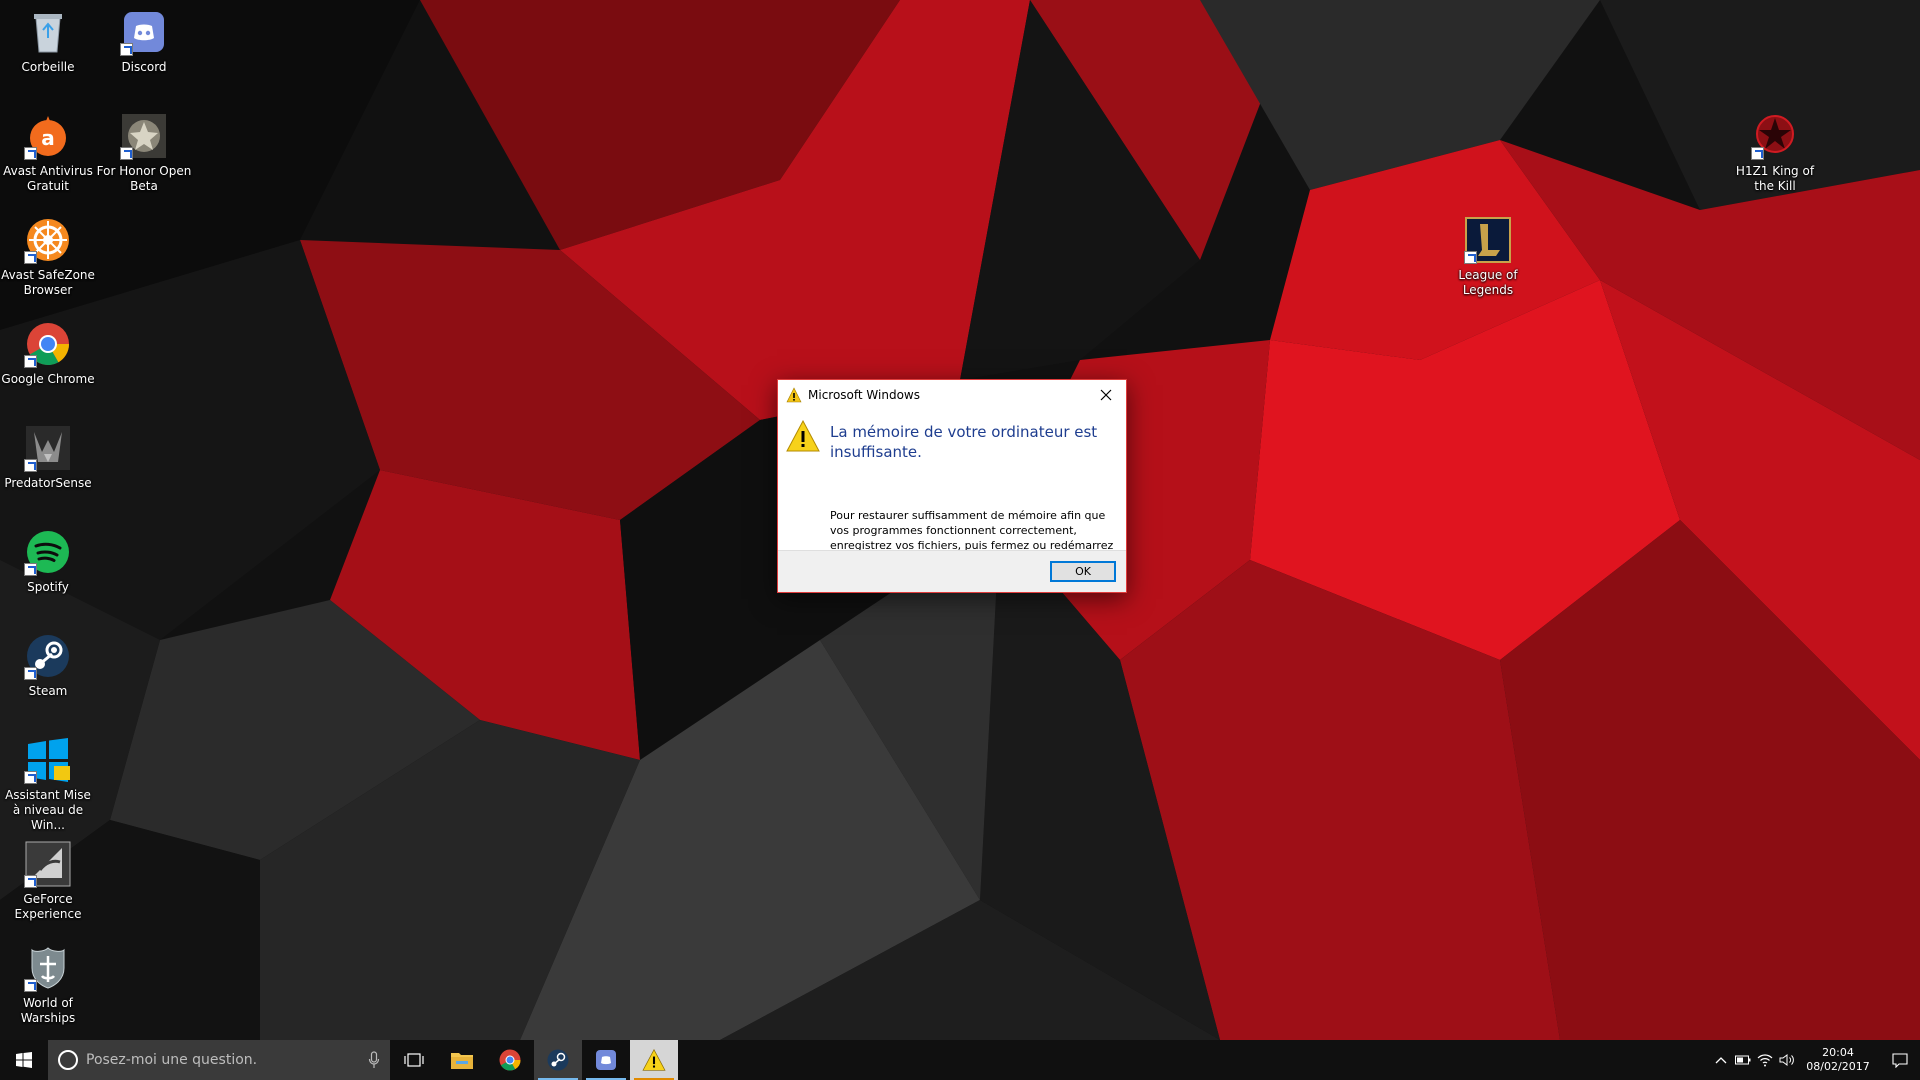 The image size is (1920, 1080). Describe the element at coordinates (144, 41) in the screenshot. I see `desktop-icon-discord: Discord` at that location.